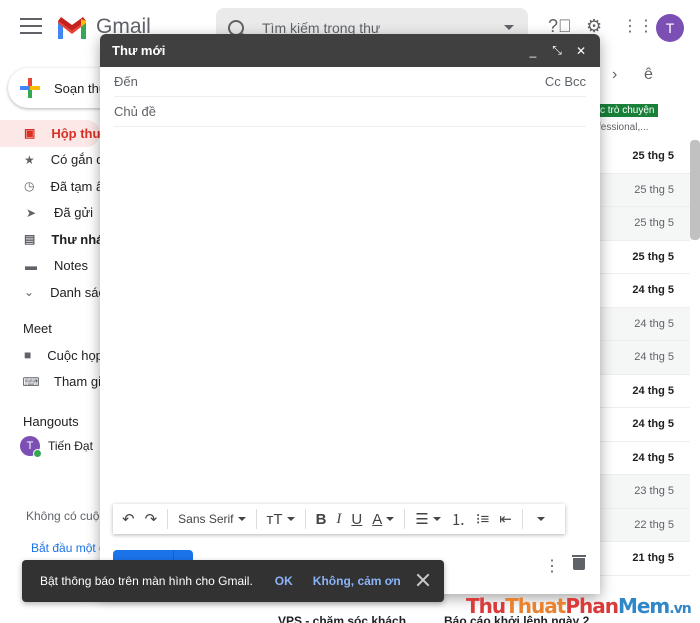  I want to click on hangouts-user: T Tiến Đạt, so click(56, 447).